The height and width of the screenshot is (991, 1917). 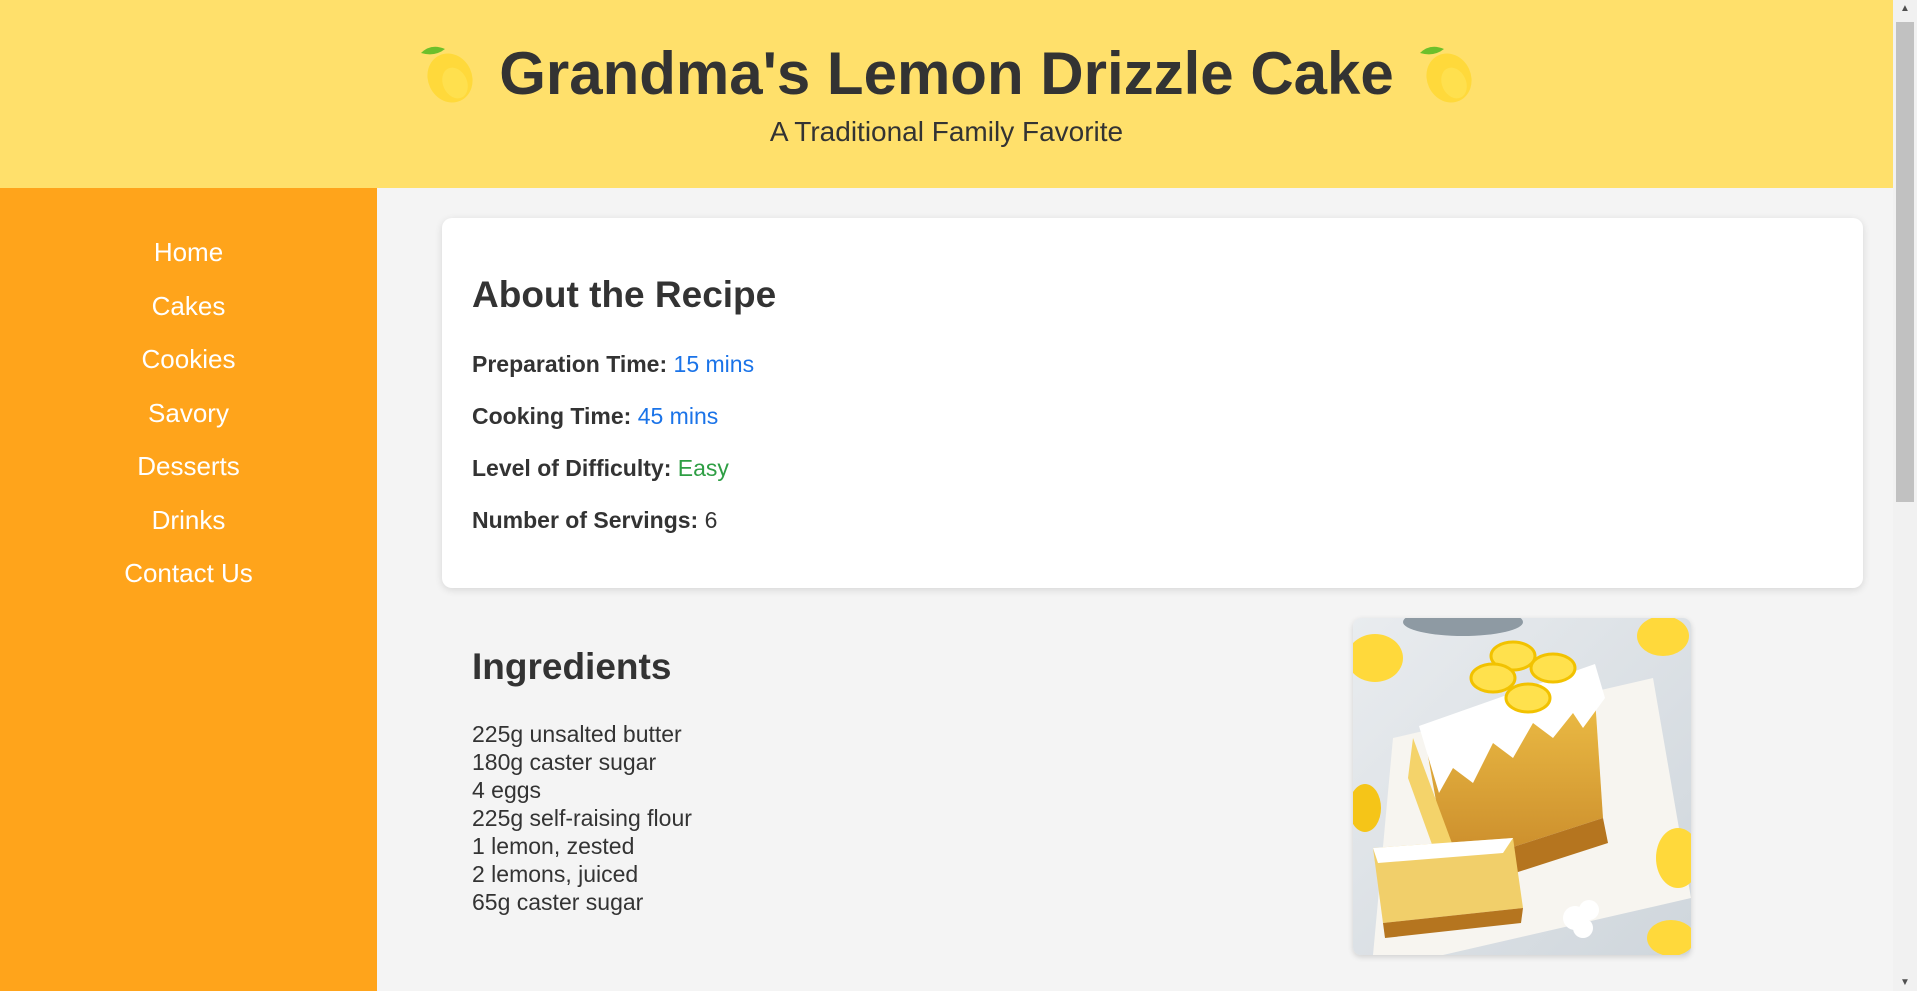 I want to click on sidebar-item-home: Home, so click(x=188, y=253).